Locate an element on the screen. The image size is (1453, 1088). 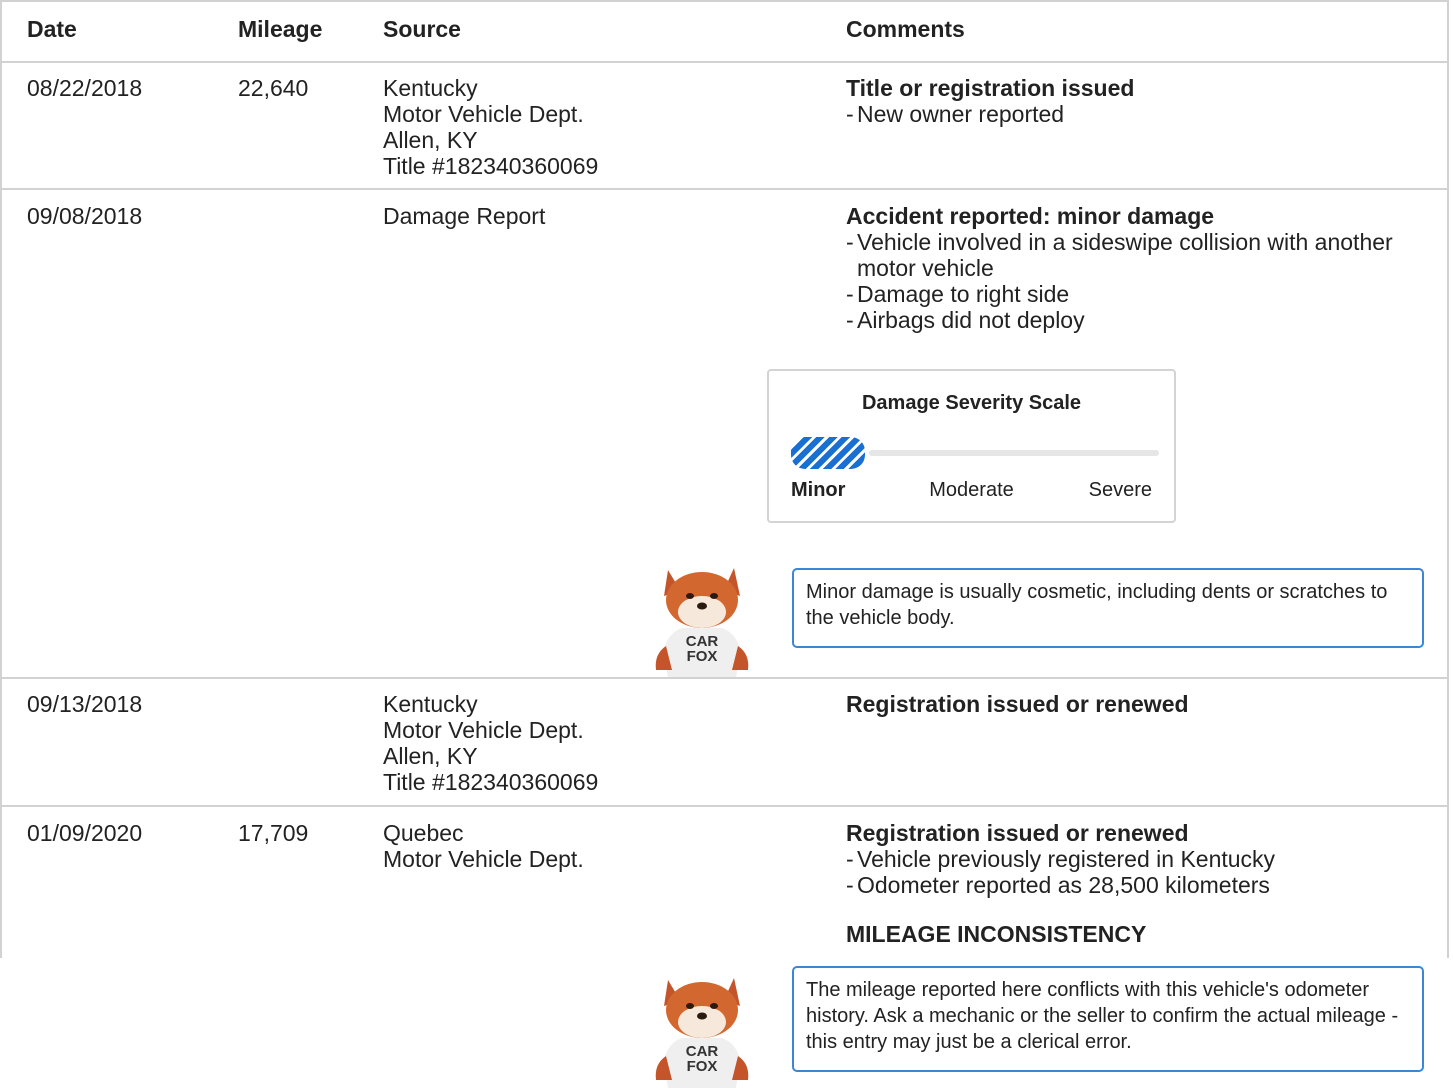
row-date: 09/13/2018 is located at coordinates (85, 704).